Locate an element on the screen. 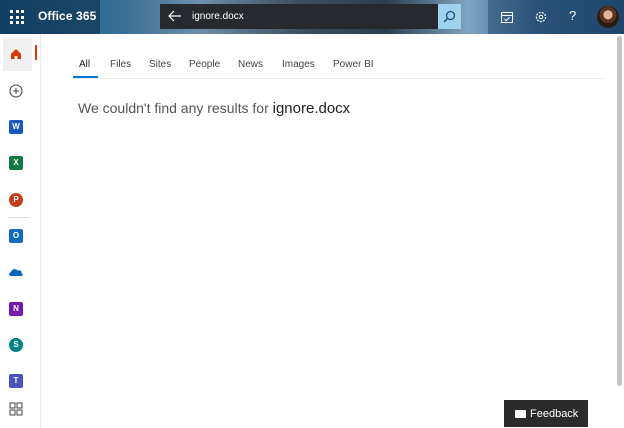  feedback-icon is located at coordinates (520, 414).